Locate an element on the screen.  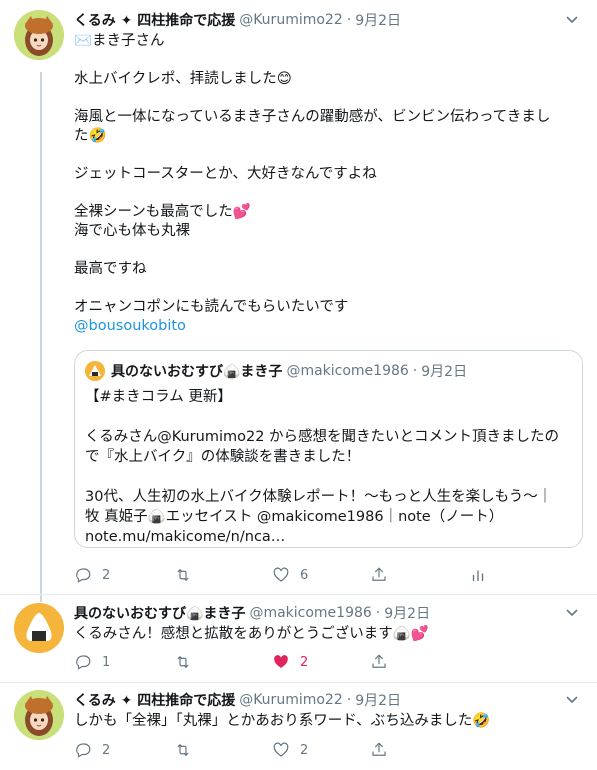
text-line: 最高ですね is located at coordinates (110, 269).